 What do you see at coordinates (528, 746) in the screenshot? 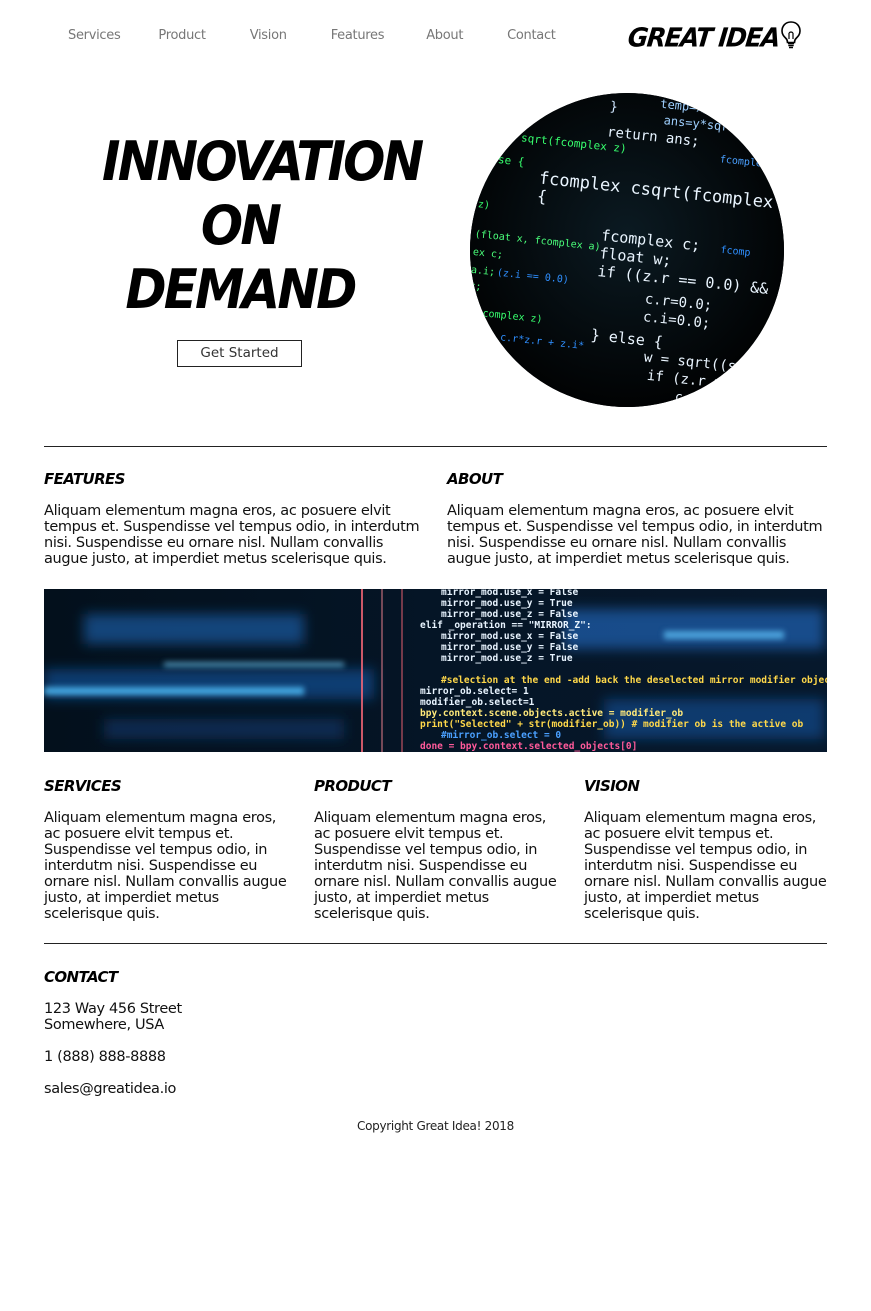
I see `code-line: done = bpy.context.selected_objects[0]` at bounding box center [528, 746].